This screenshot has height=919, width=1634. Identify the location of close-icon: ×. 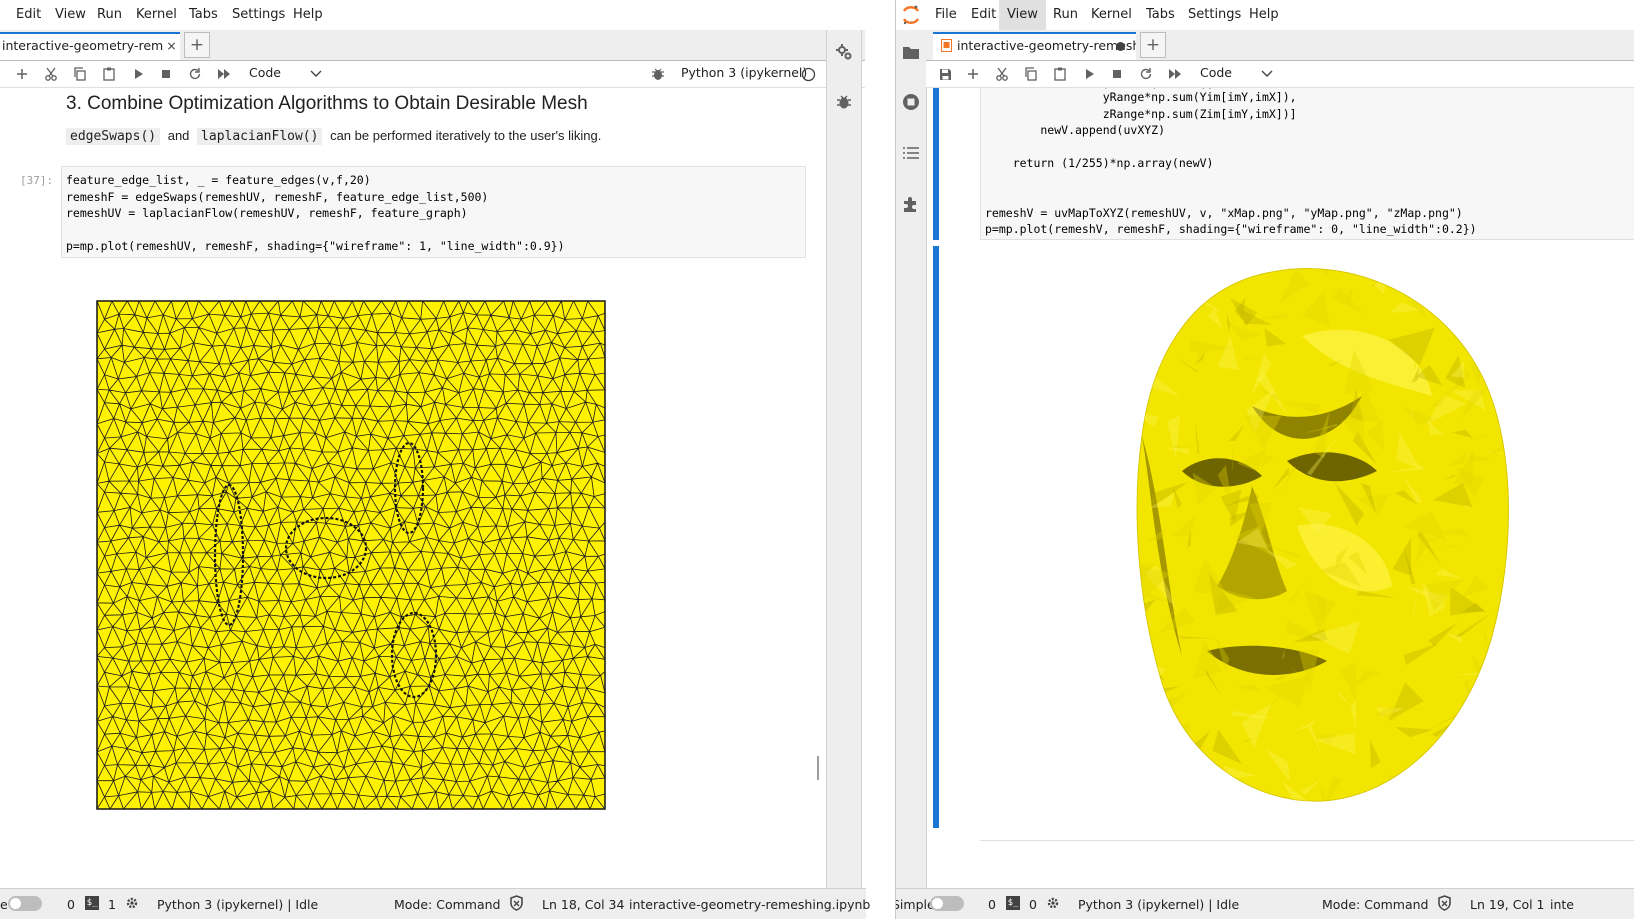
(171, 46).